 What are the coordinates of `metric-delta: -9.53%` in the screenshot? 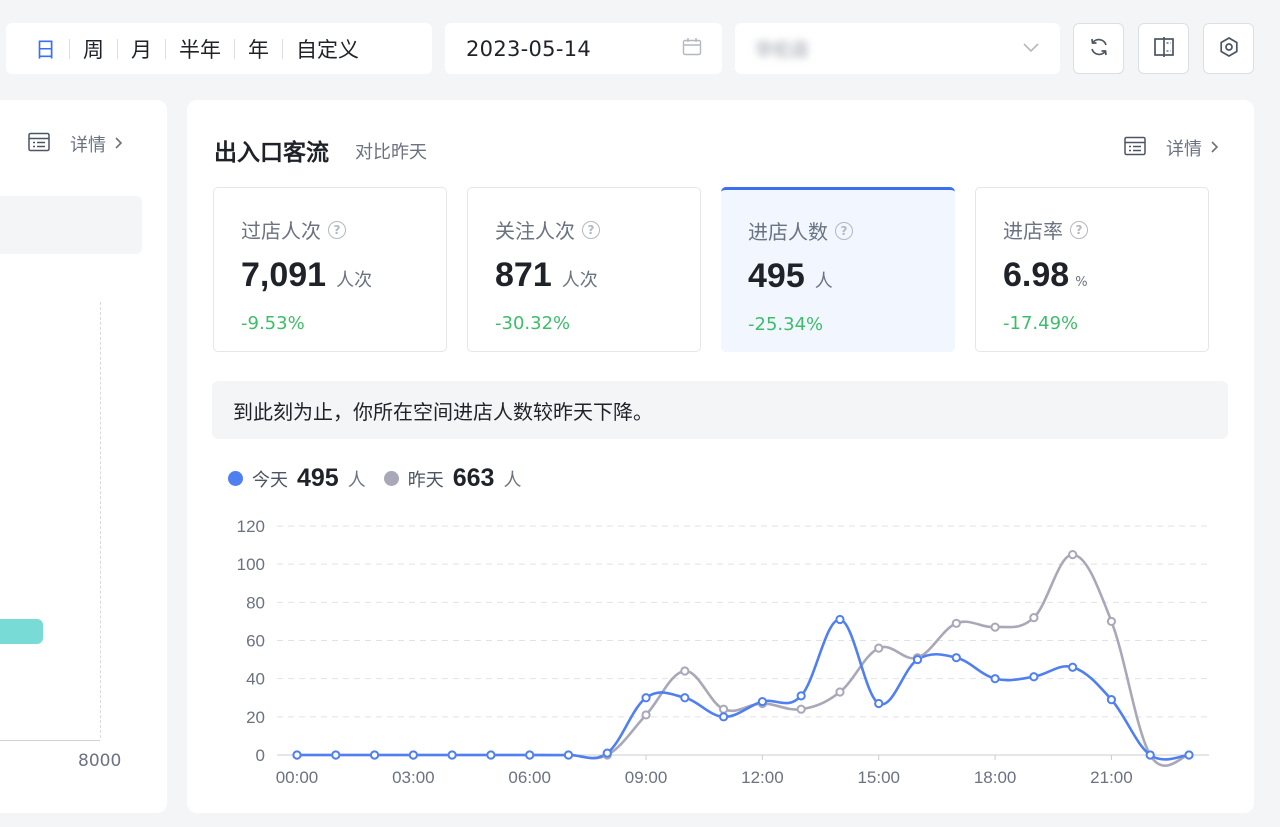 It's located at (273, 323).